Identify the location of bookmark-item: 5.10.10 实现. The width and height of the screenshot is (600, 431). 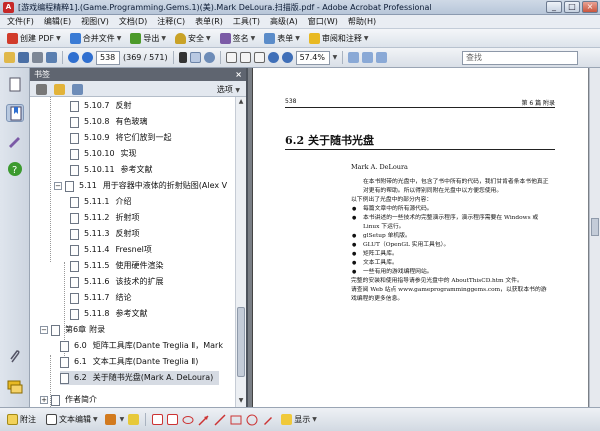
(103, 154).